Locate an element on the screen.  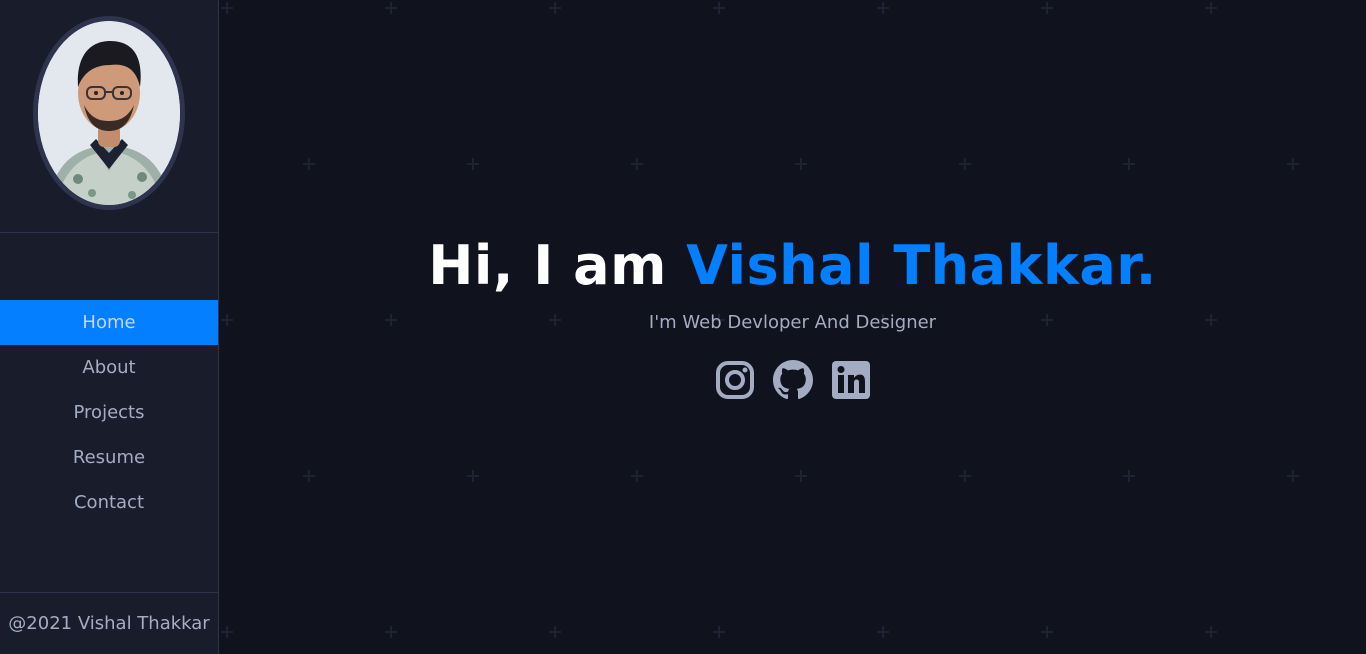
nav-item-projects: Projects is located at coordinates (109, 412).